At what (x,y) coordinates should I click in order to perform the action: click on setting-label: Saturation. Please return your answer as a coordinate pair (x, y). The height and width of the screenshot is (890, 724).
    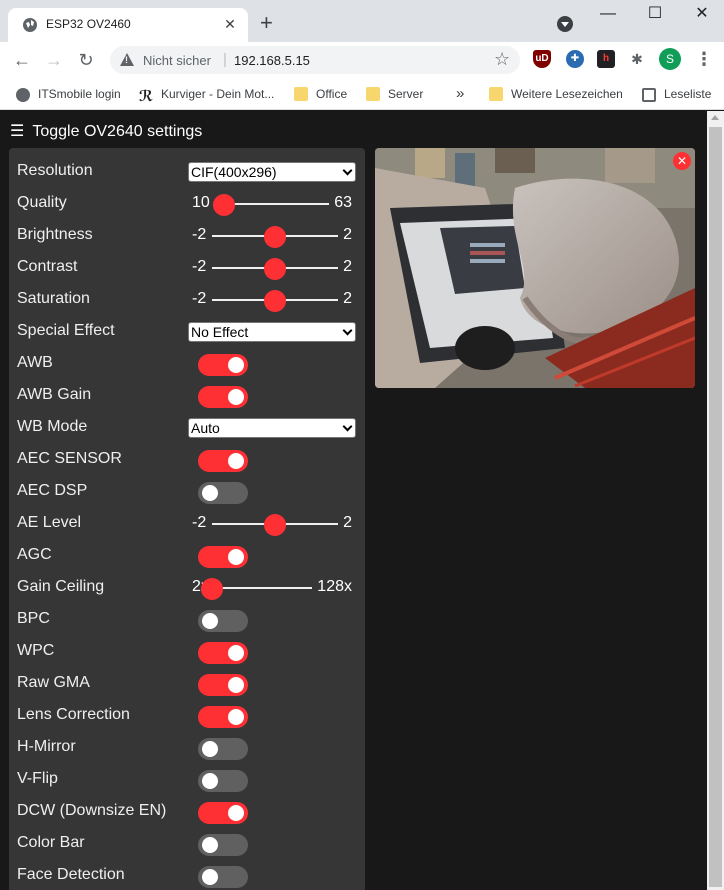
    Looking at the image, I should click on (53, 298).